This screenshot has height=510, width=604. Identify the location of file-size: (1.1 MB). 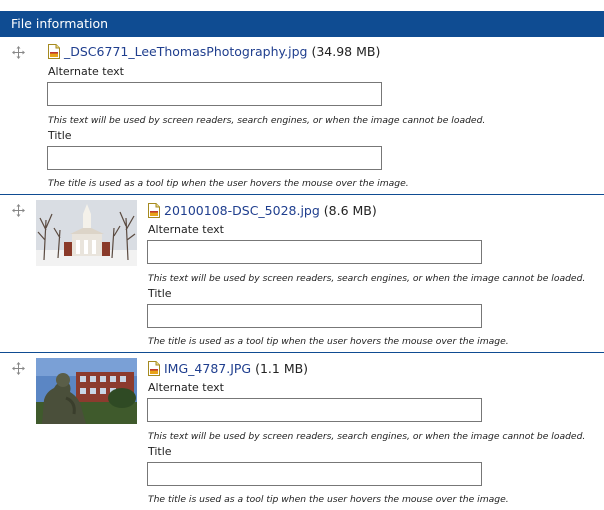
(282, 368).